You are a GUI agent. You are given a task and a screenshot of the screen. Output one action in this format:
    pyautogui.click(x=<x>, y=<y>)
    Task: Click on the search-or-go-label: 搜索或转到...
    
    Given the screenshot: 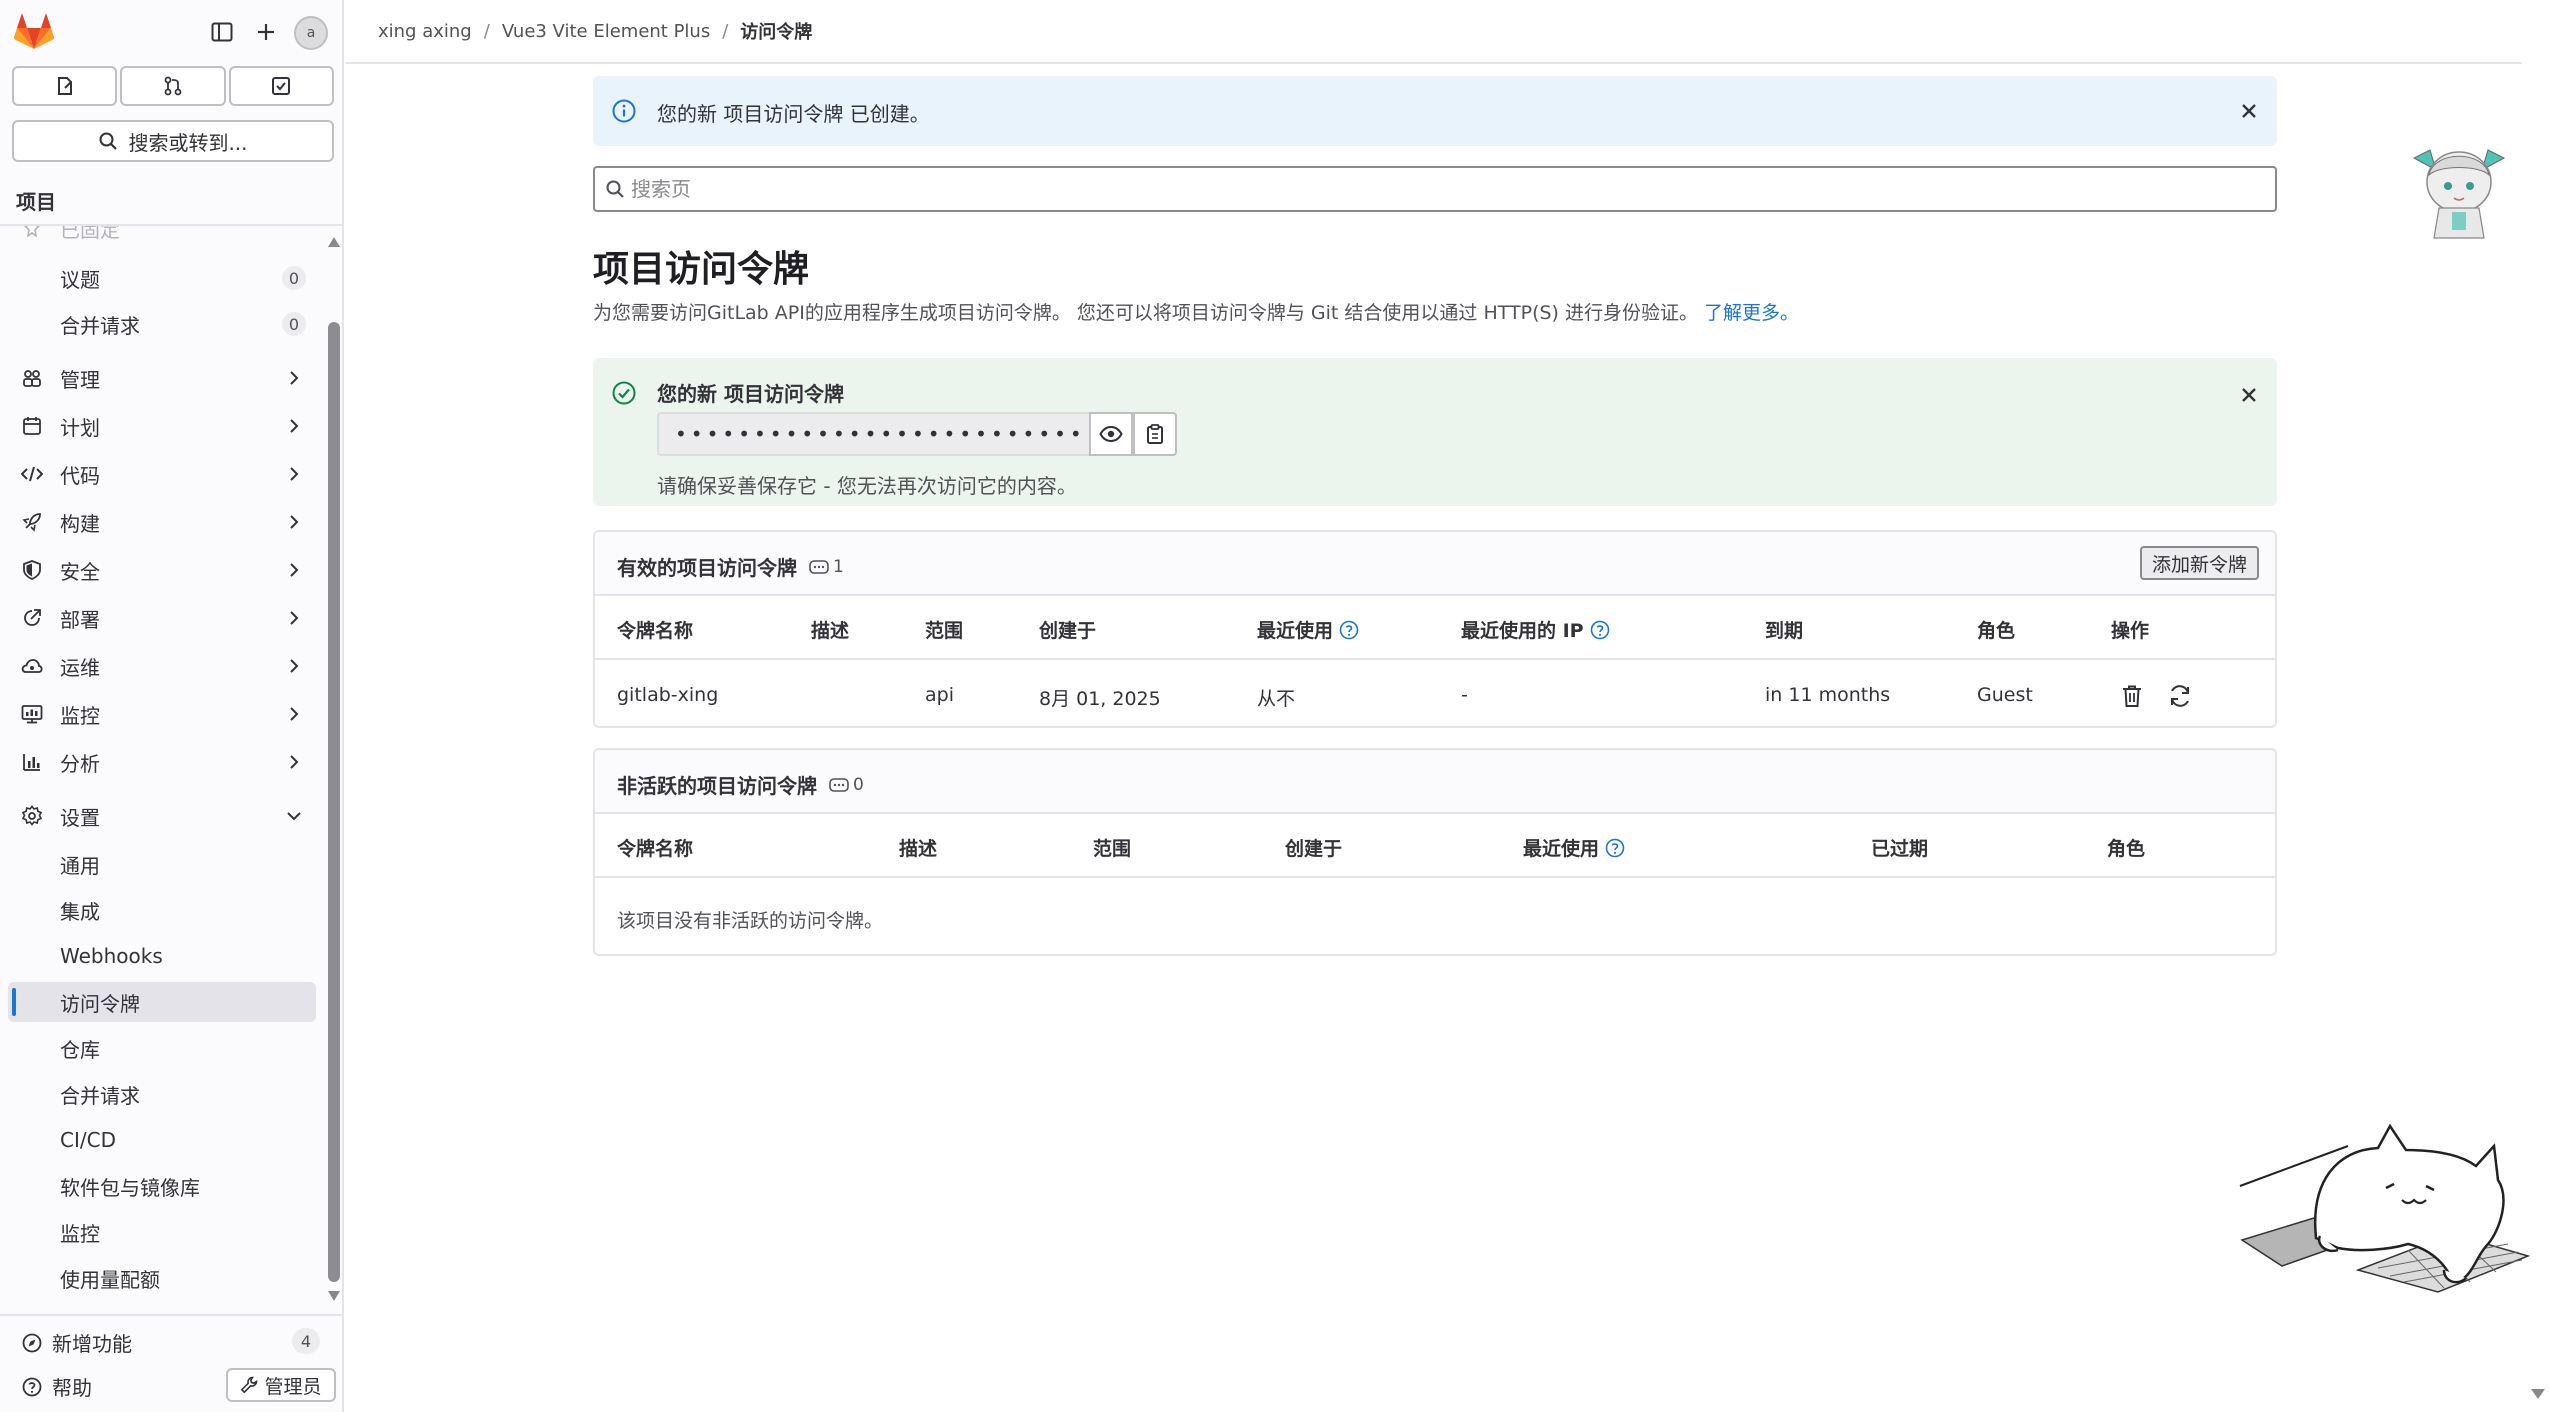 What is the action you would take?
    pyautogui.click(x=188, y=142)
    